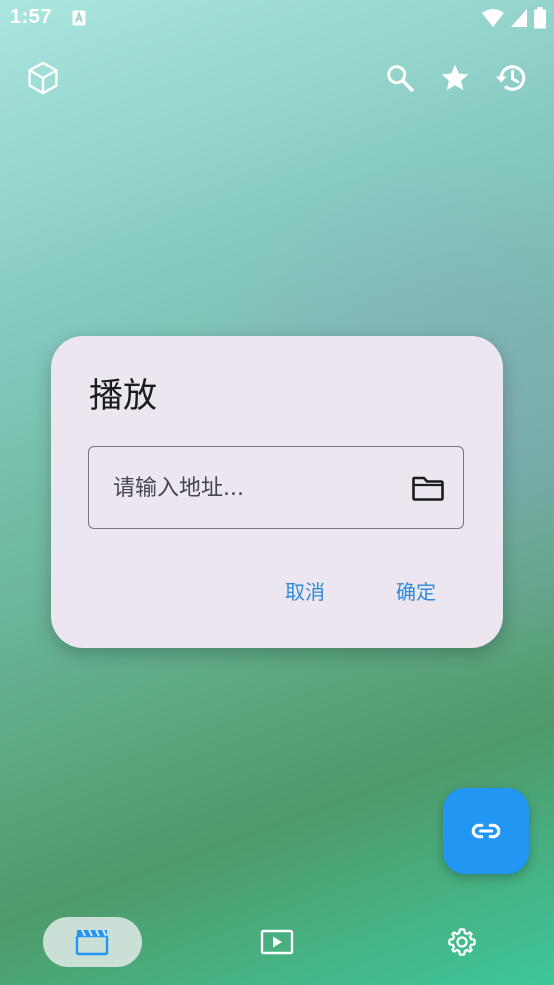  I want to click on status-icons, so click(514, 18).